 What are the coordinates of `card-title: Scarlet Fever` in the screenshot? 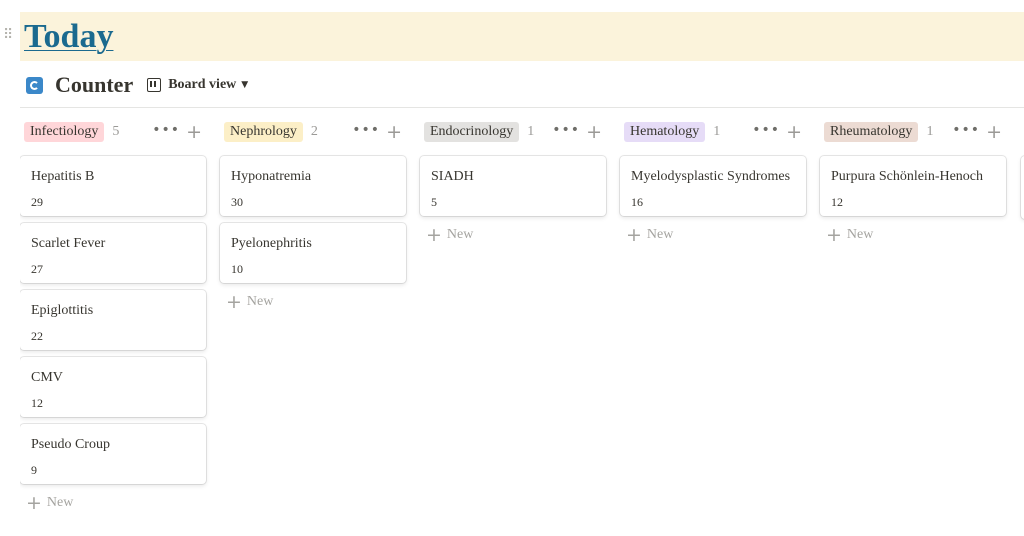 It's located at (68, 243).